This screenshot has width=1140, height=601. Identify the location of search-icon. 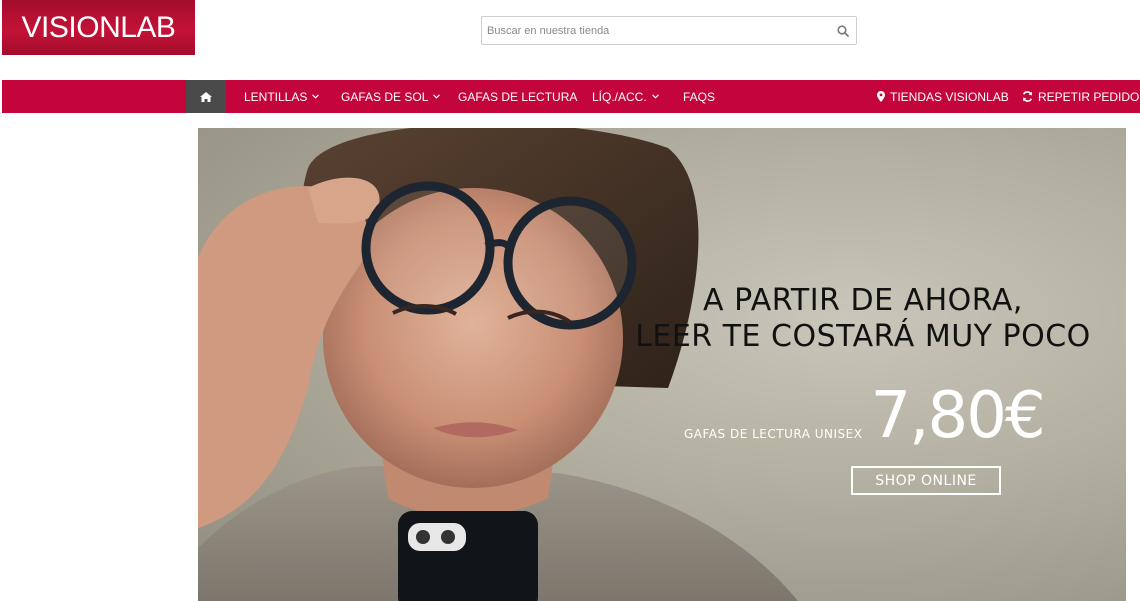
(843, 30).